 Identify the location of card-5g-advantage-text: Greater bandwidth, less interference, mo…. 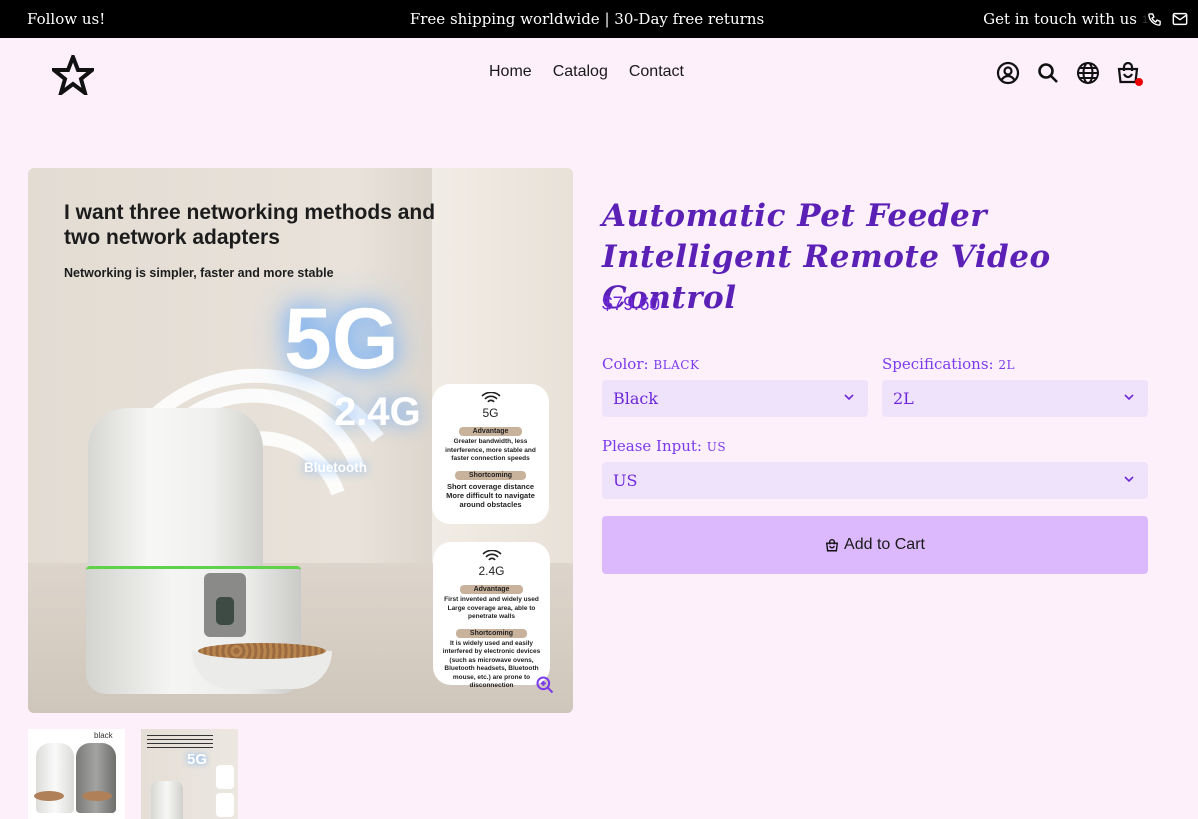
(490, 450).